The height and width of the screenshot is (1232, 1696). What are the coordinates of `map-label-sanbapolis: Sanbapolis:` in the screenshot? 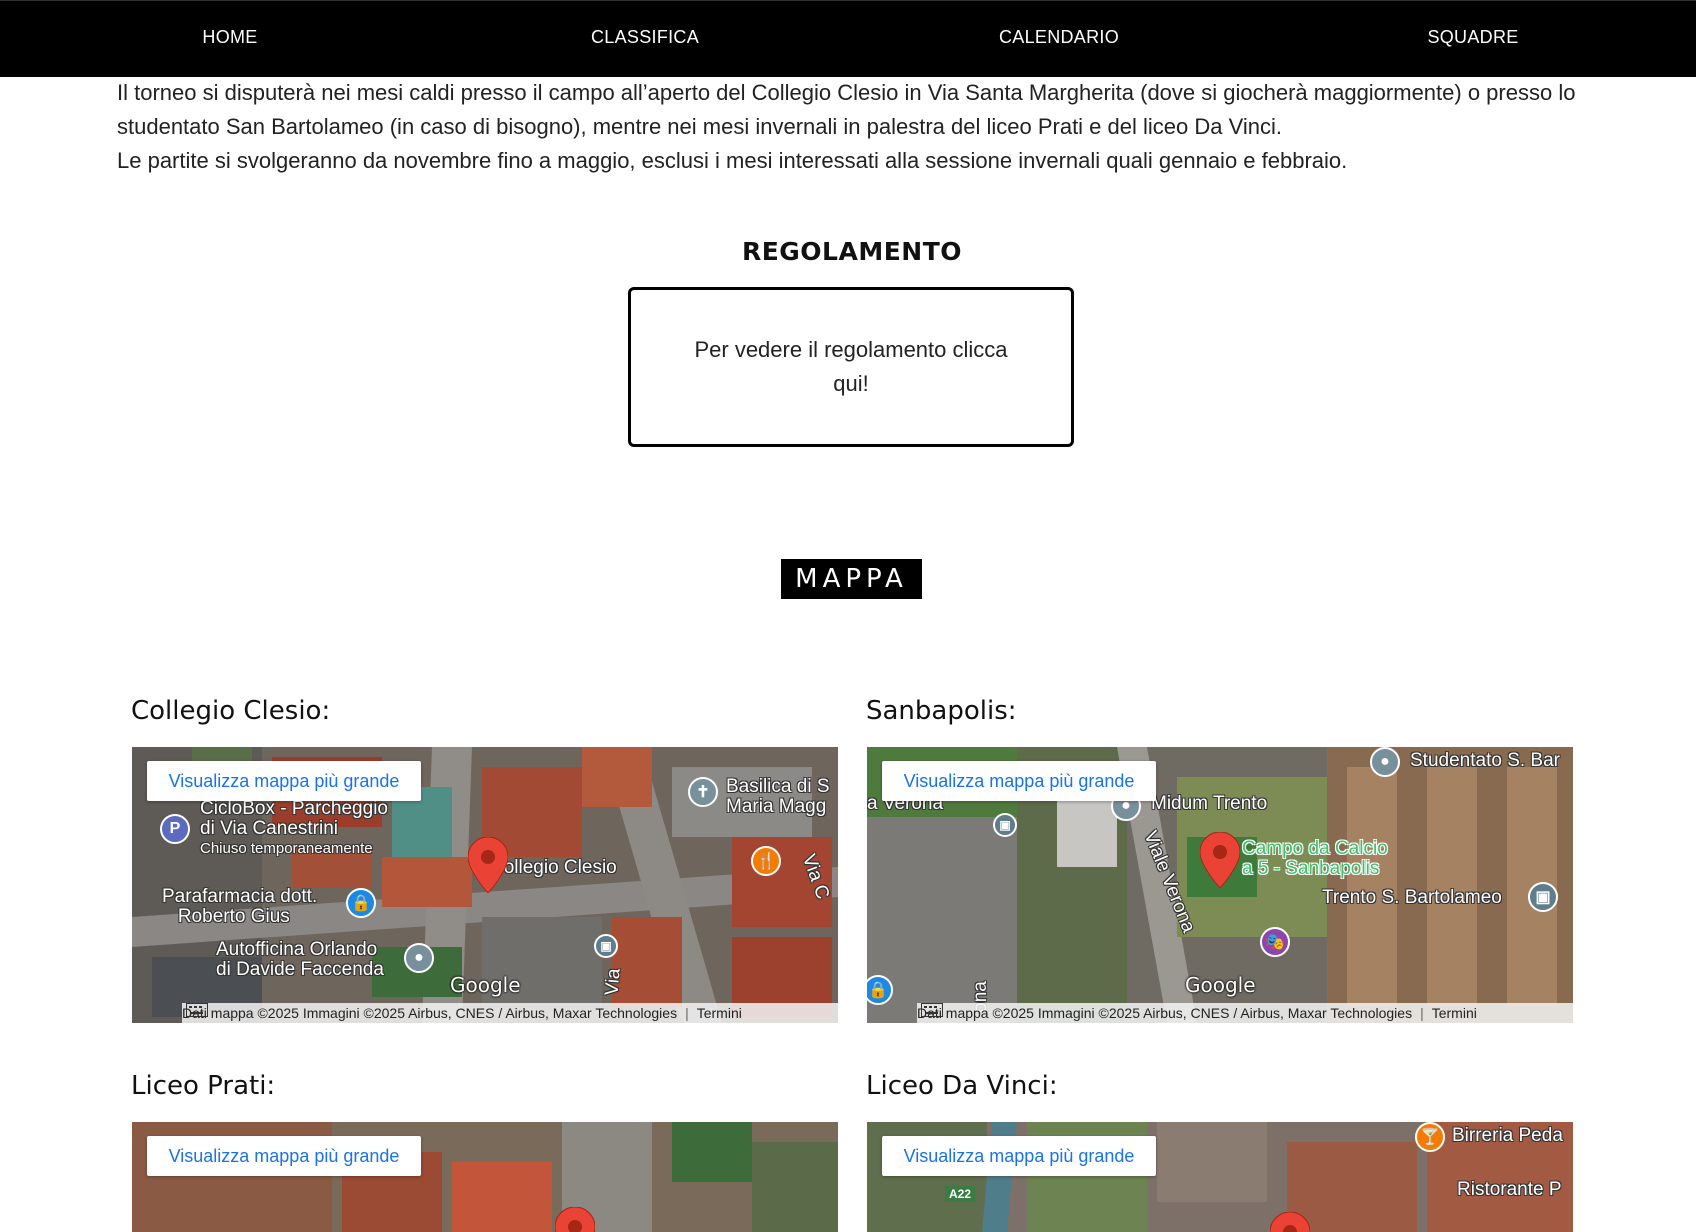 It's located at (941, 711).